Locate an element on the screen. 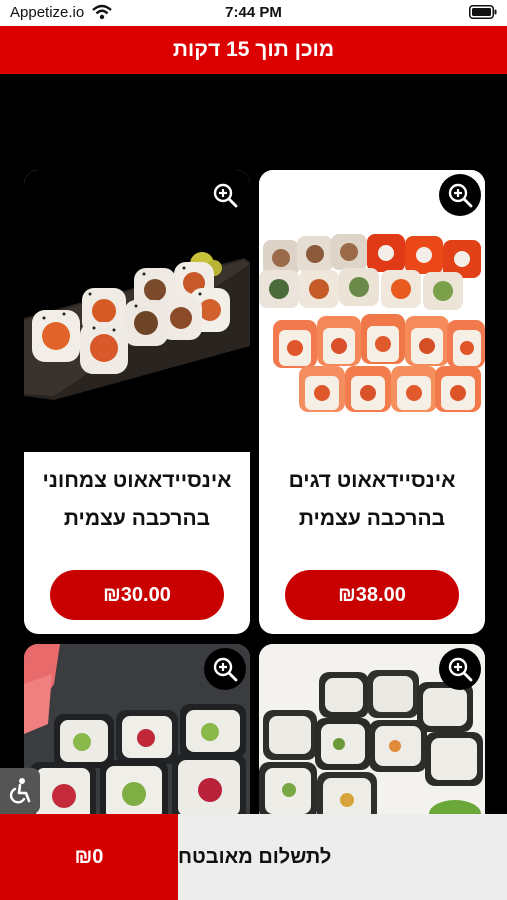 Image resolution: width=507 pixels, height=900 pixels. ready-time-banner: מוכן תוך 15 דקות is located at coordinates (253, 50).